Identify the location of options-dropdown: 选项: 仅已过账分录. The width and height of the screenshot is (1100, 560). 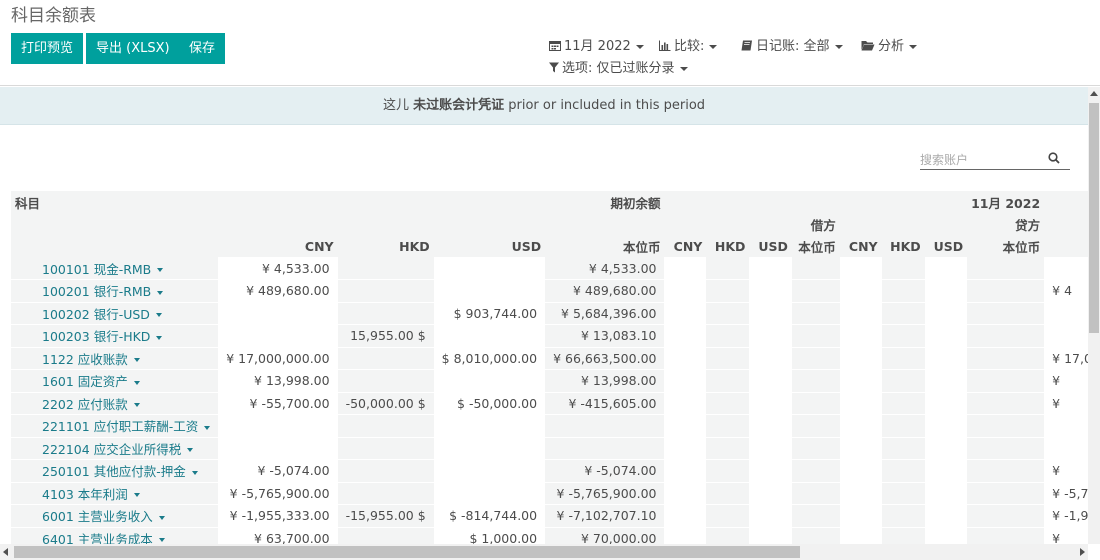
(618, 66).